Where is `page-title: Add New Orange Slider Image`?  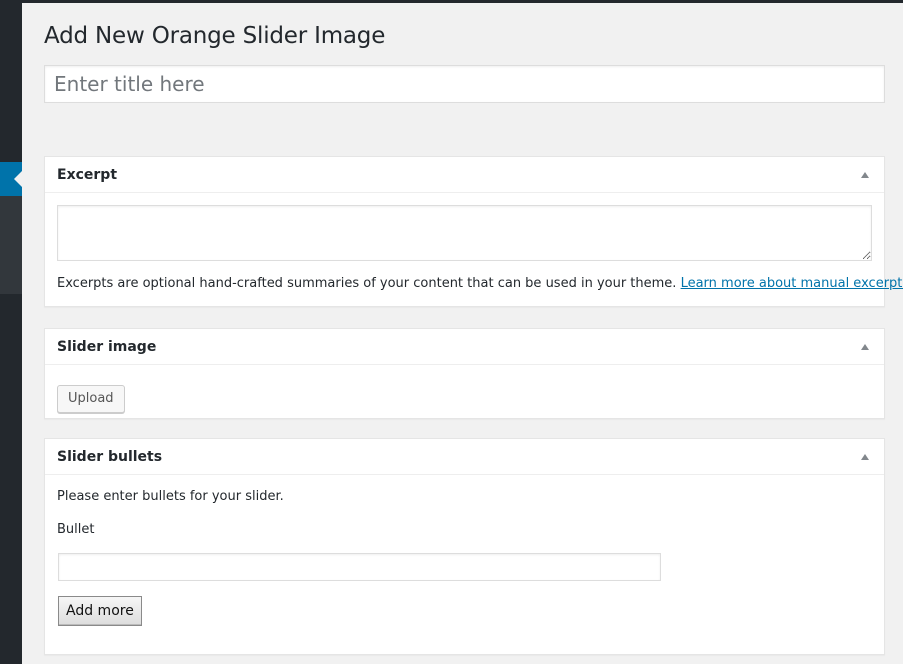
page-title: Add New Orange Slider Image is located at coordinates (215, 36).